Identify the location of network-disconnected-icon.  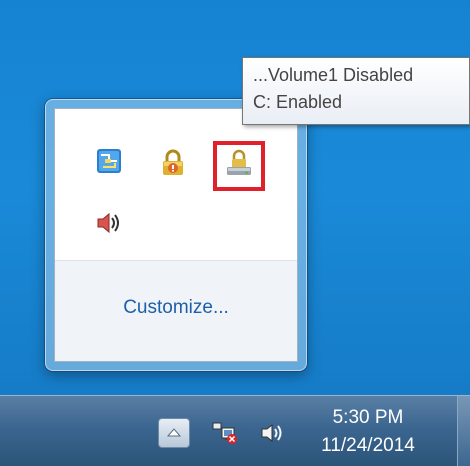
(225, 433).